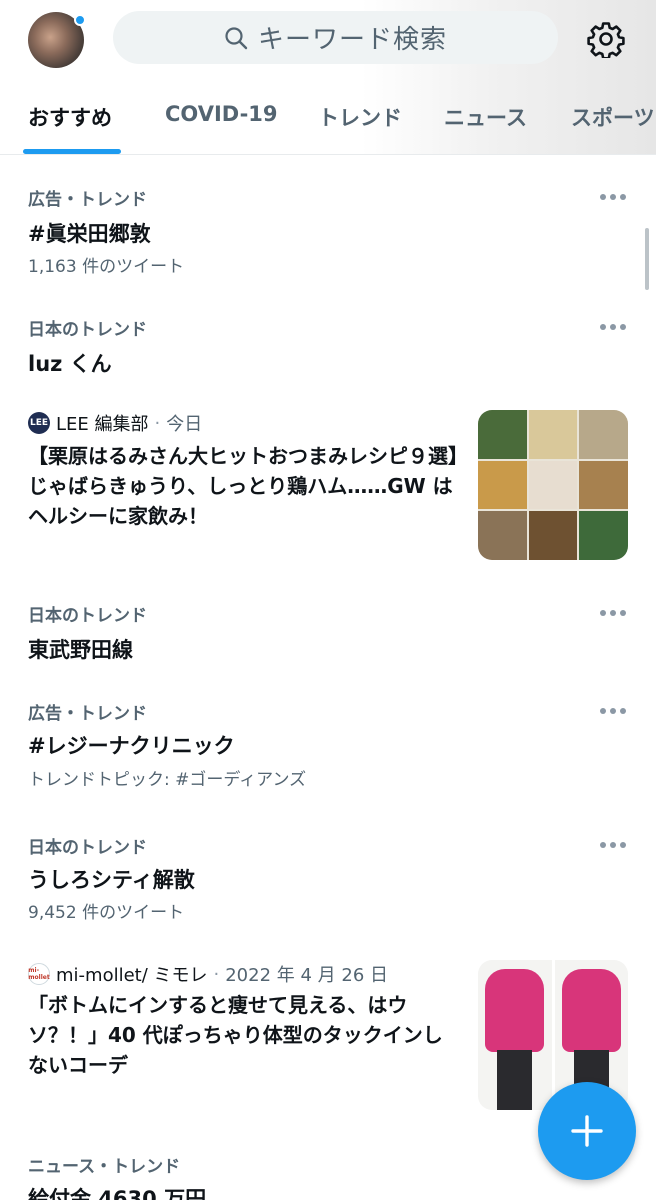  What do you see at coordinates (106, 267) in the screenshot?
I see `tweet-count: 1,163 件のツイート` at bounding box center [106, 267].